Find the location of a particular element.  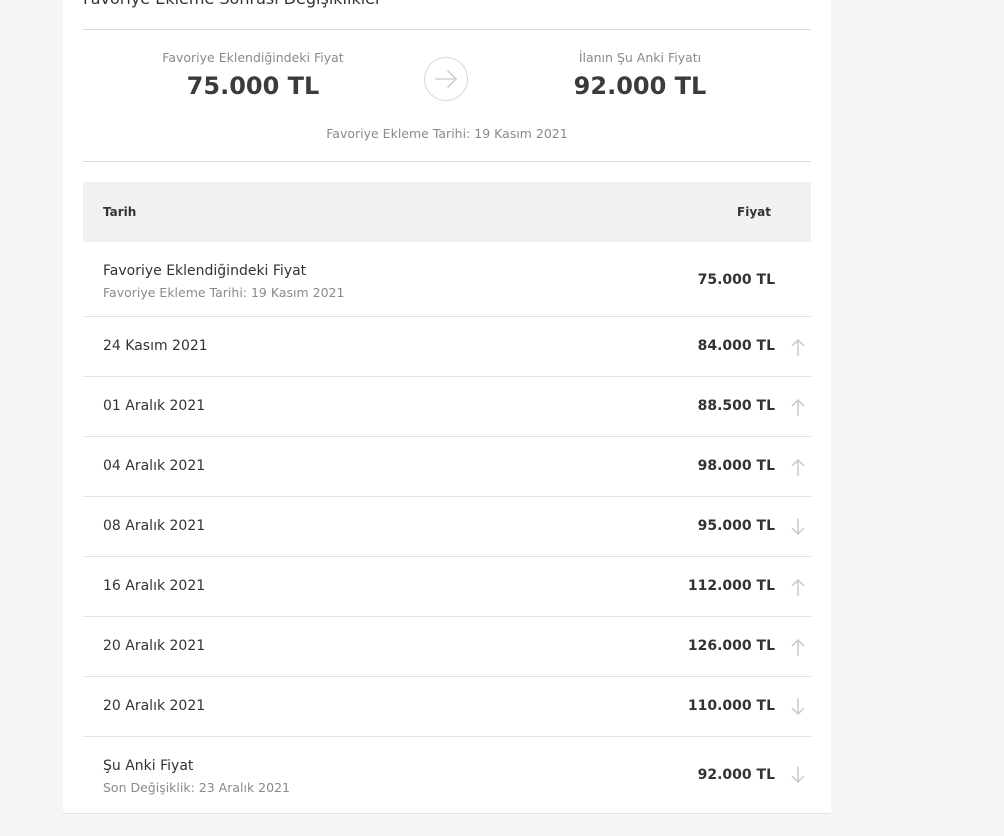

row-price: 92.000 TL is located at coordinates (736, 775).